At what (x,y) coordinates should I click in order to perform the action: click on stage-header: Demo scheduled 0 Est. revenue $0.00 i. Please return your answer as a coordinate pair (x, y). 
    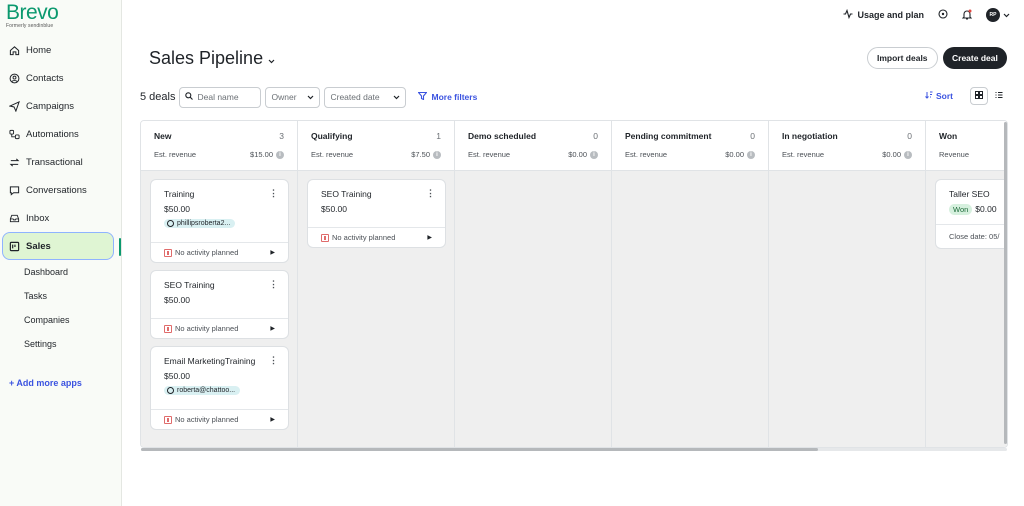
    Looking at the image, I should click on (533, 146).